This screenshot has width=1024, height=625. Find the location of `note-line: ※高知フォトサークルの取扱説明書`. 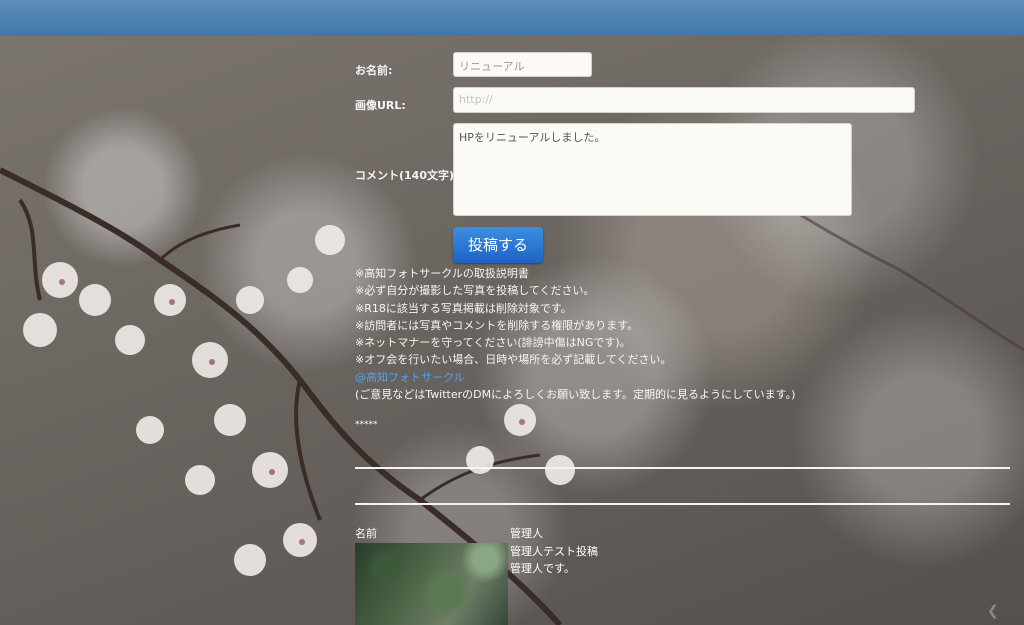

note-line: ※高知フォトサークルの取扱説明書 is located at coordinates (442, 273).